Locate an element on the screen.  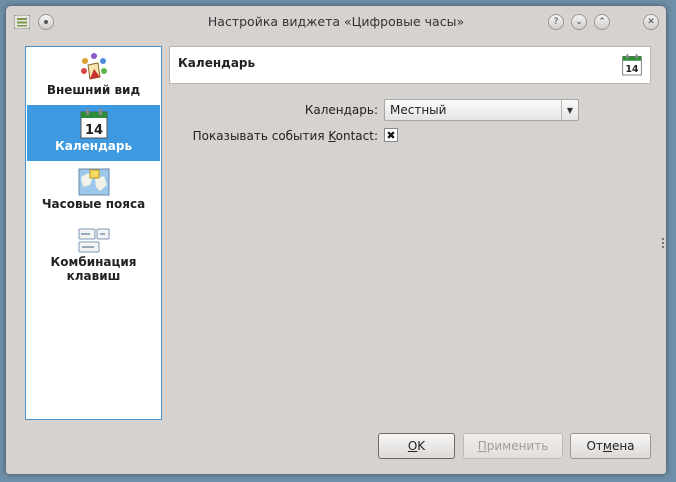
show-events-label-part: ontact: is located at coordinates (356, 136).